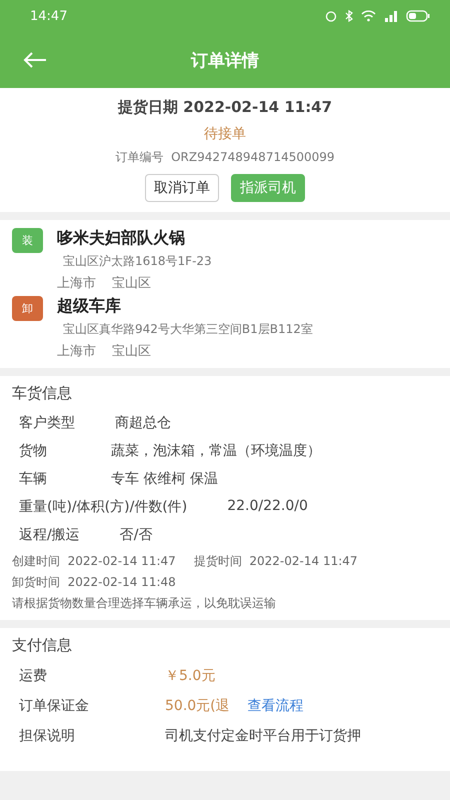 This screenshot has height=800, width=450. I want to click on order-number: 订单编号 ORZ942748948714500099, so click(225, 157).